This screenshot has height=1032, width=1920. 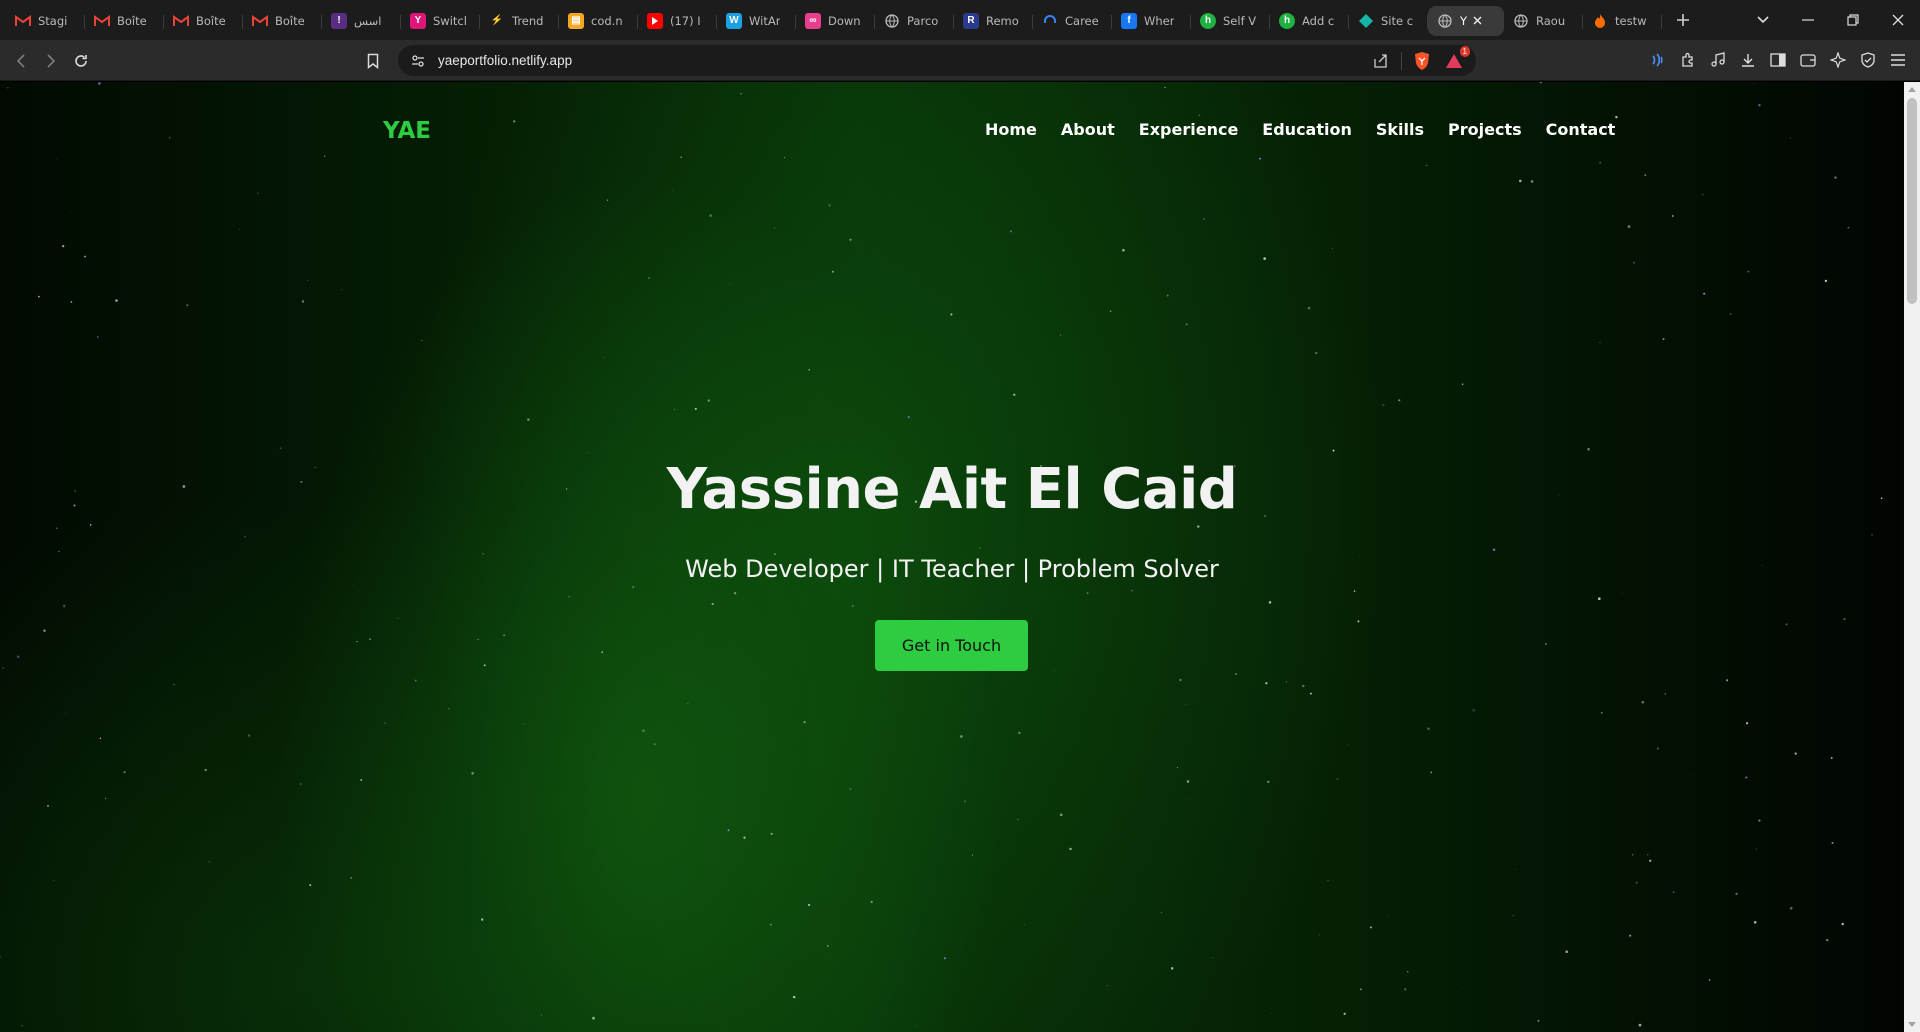 What do you see at coordinates (373, 61) in the screenshot?
I see `bookmark-icon` at bounding box center [373, 61].